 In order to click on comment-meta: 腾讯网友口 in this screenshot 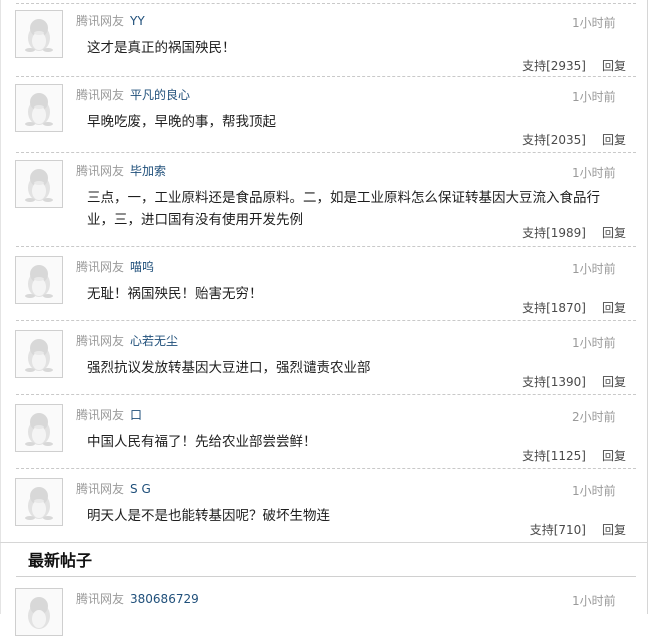, I will do `click(109, 415)`.